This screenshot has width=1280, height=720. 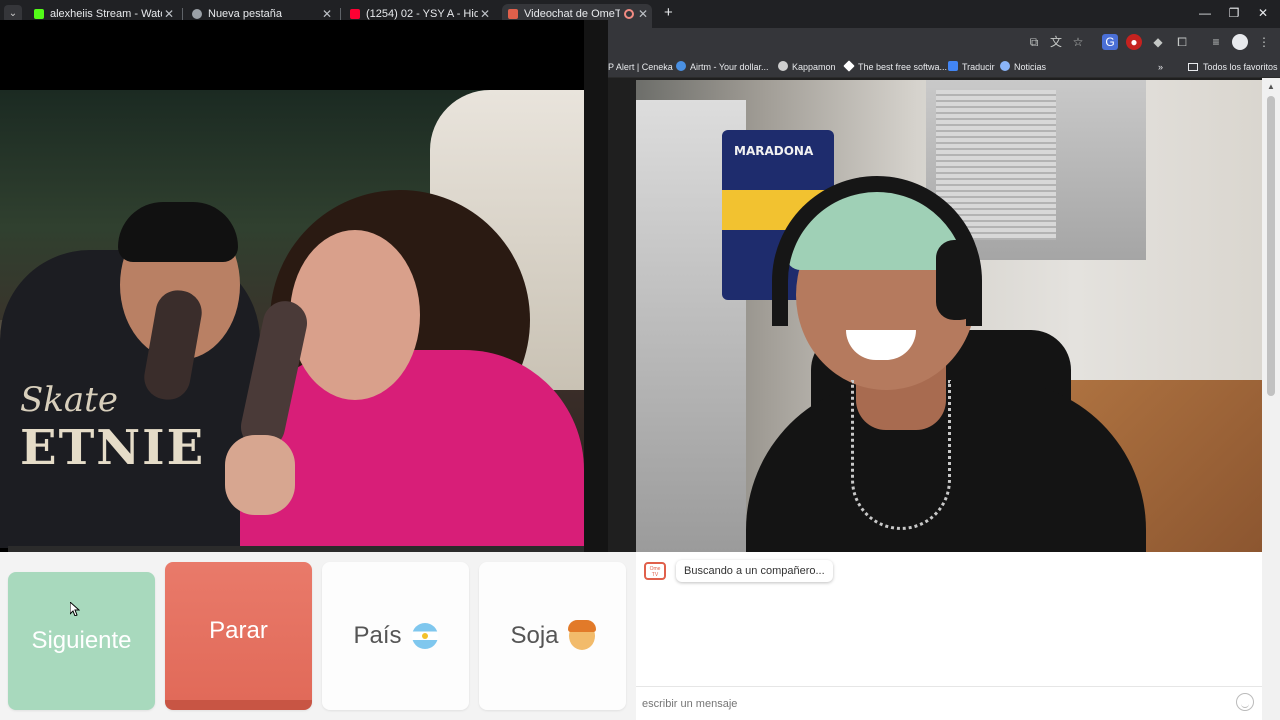 What do you see at coordinates (629, 14) in the screenshot?
I see `recording-indicator-icon` at bounding box center [629, 14].